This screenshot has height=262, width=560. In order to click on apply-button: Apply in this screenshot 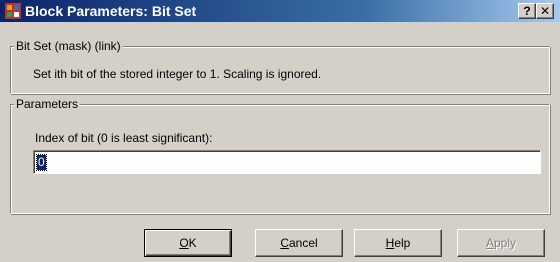, I will do `click(501, 243)`.